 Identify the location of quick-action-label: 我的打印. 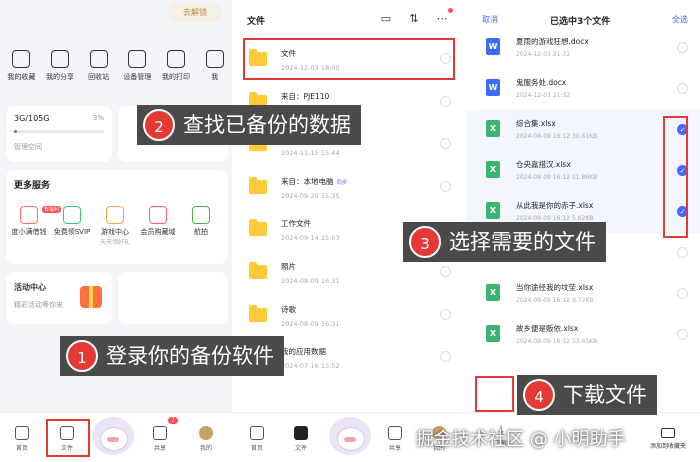
(176, 77).